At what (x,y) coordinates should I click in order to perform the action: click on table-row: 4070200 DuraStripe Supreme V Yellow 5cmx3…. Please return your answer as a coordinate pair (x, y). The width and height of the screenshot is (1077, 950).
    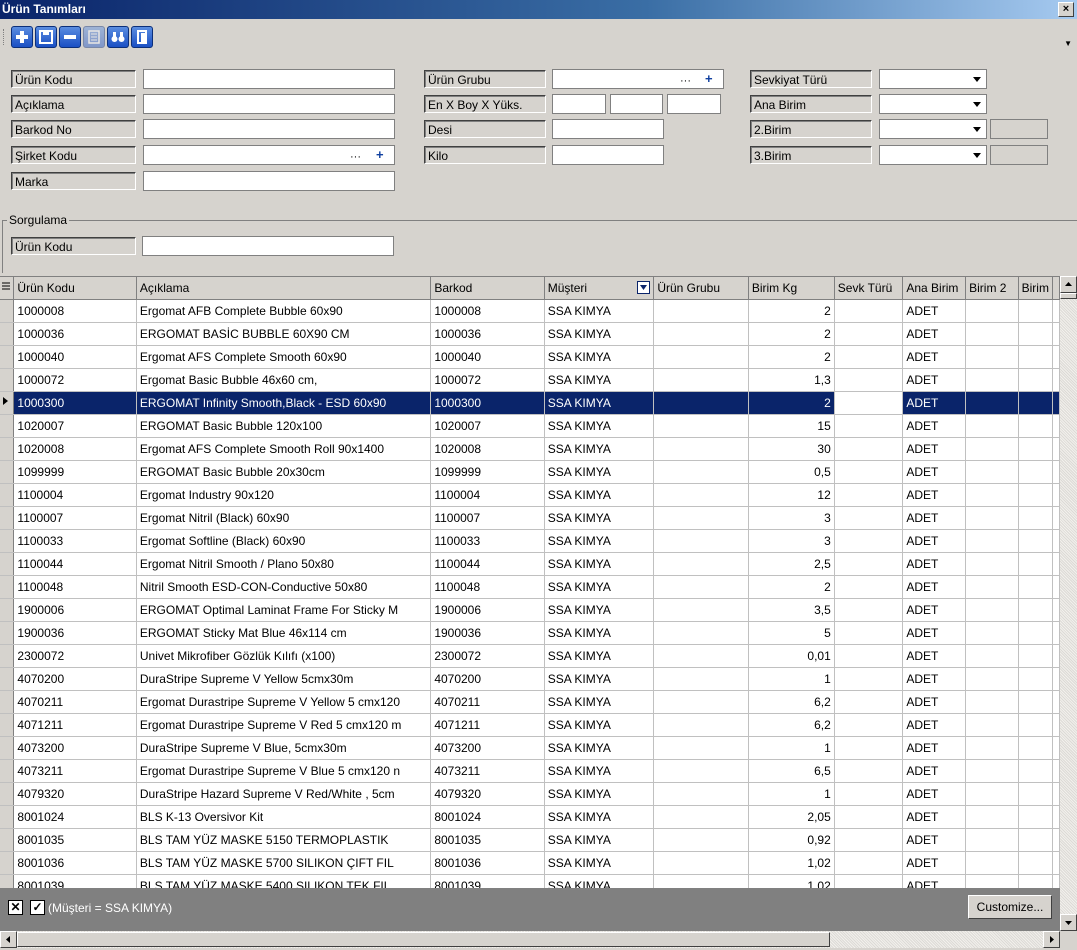
    Looking at the image, I should click on (530, 679).